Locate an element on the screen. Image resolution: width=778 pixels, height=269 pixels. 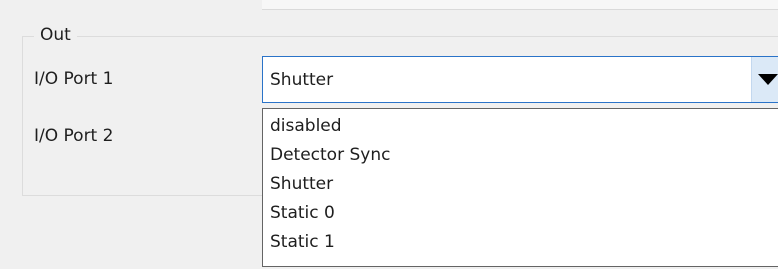
triangle-down-icon is located at coordinates (768, 79).